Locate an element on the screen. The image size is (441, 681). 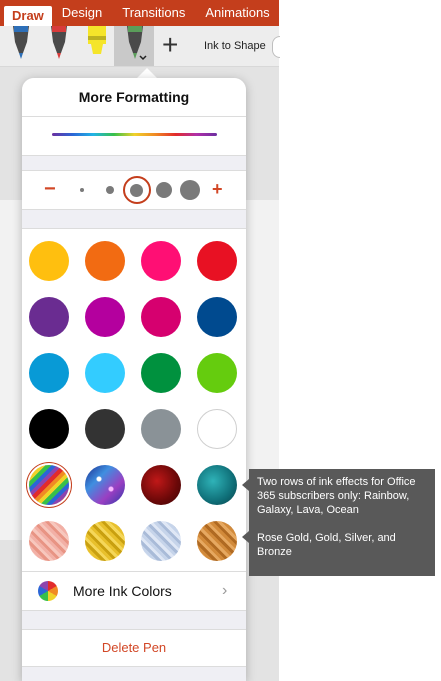
add-pen-icon: + is located at coordinates (170, 45).